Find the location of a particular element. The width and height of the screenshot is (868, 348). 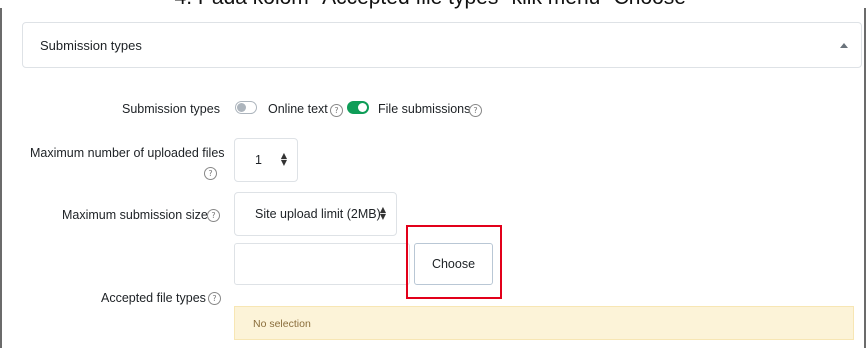

collapse-caret-icon is located at coordinates (844, 45).